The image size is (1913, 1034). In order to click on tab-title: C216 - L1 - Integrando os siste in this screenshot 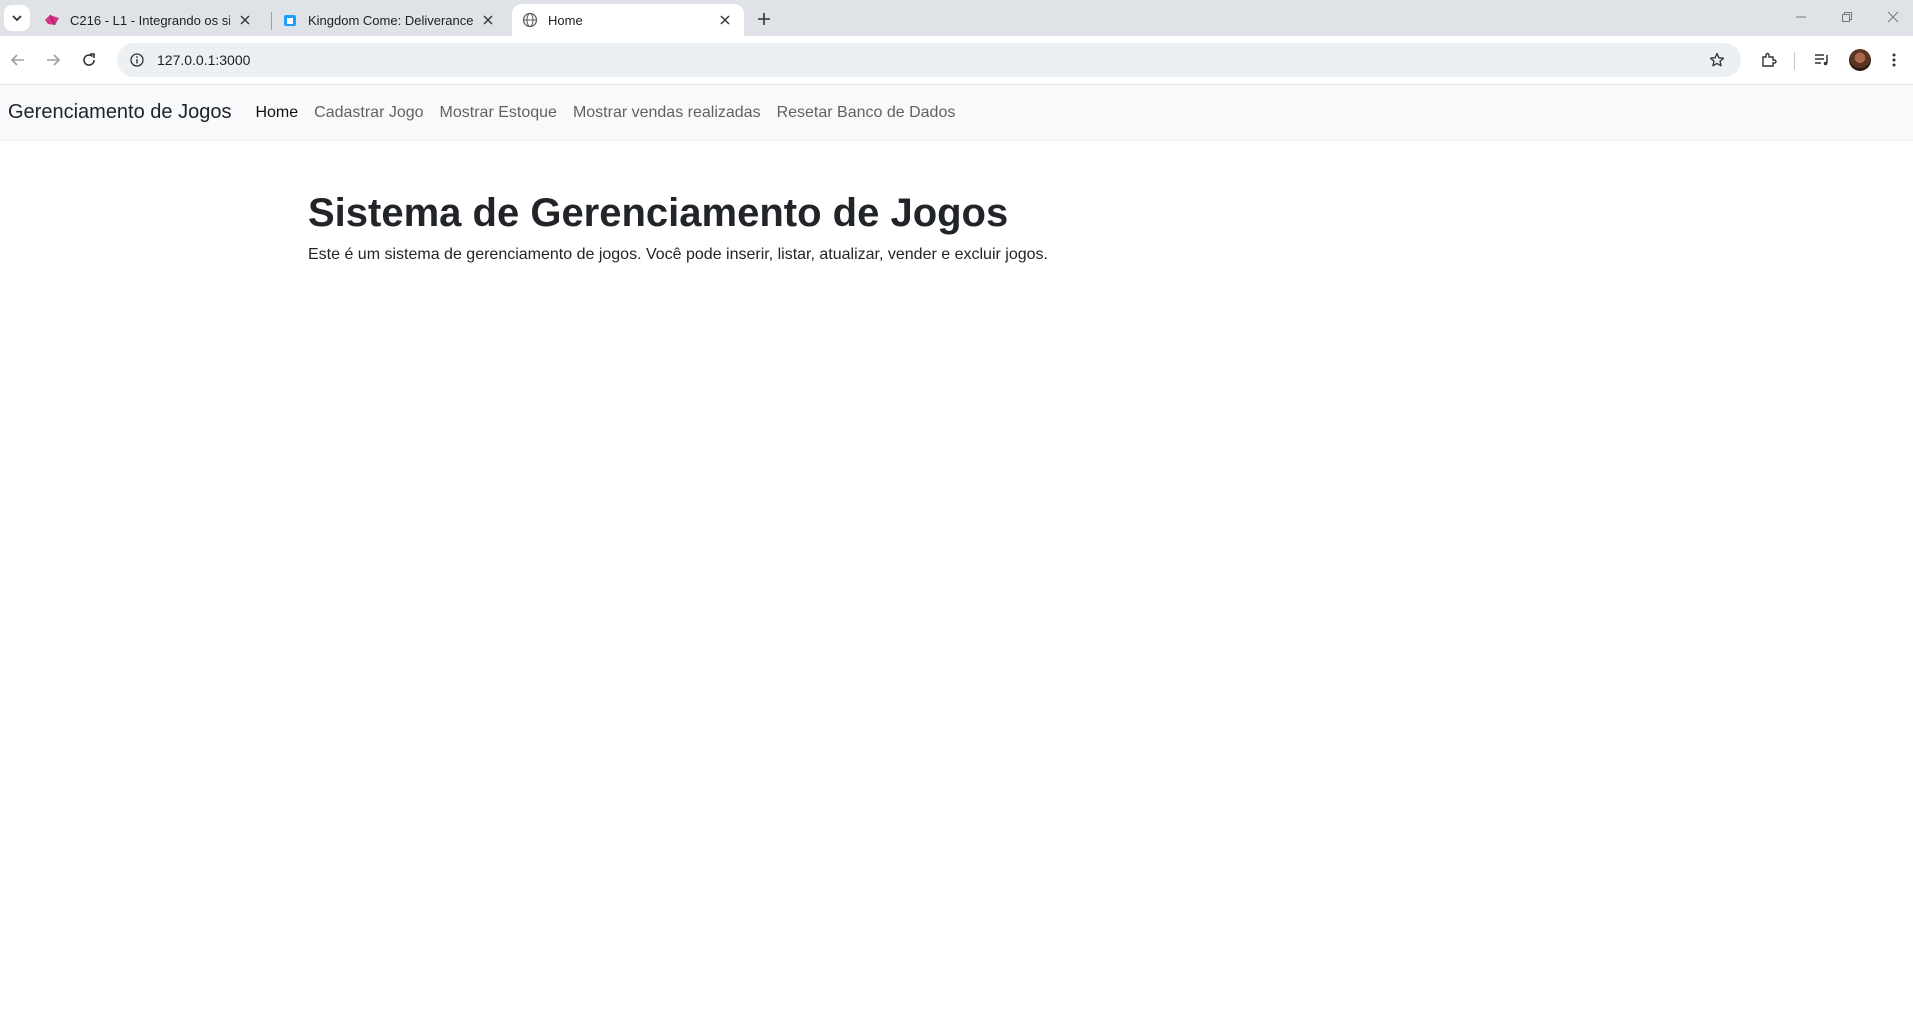, I will do `click(150, 20)`.